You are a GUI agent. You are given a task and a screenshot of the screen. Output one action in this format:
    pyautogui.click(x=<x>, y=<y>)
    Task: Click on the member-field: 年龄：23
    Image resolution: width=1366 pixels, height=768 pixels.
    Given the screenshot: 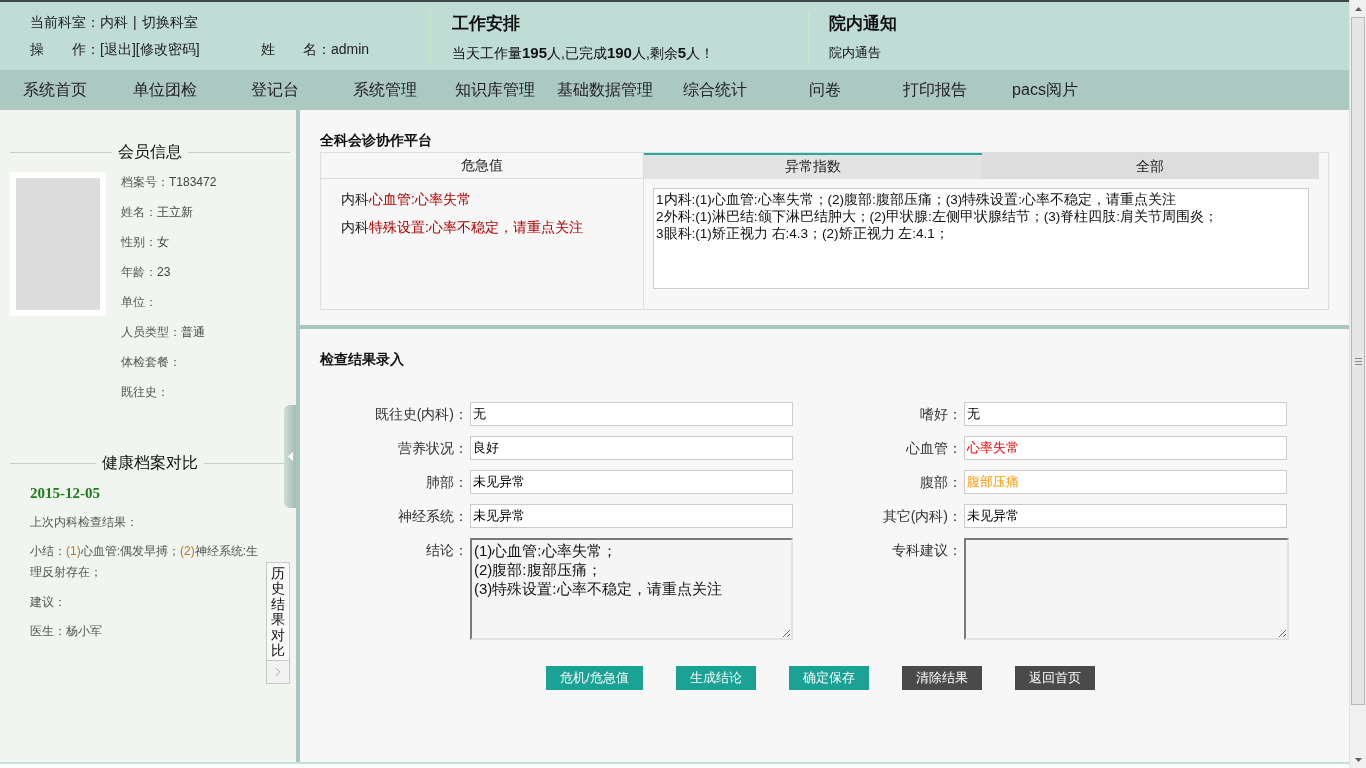 What is the action you would take?
    pyautogui.click(x=146, y=272)
    